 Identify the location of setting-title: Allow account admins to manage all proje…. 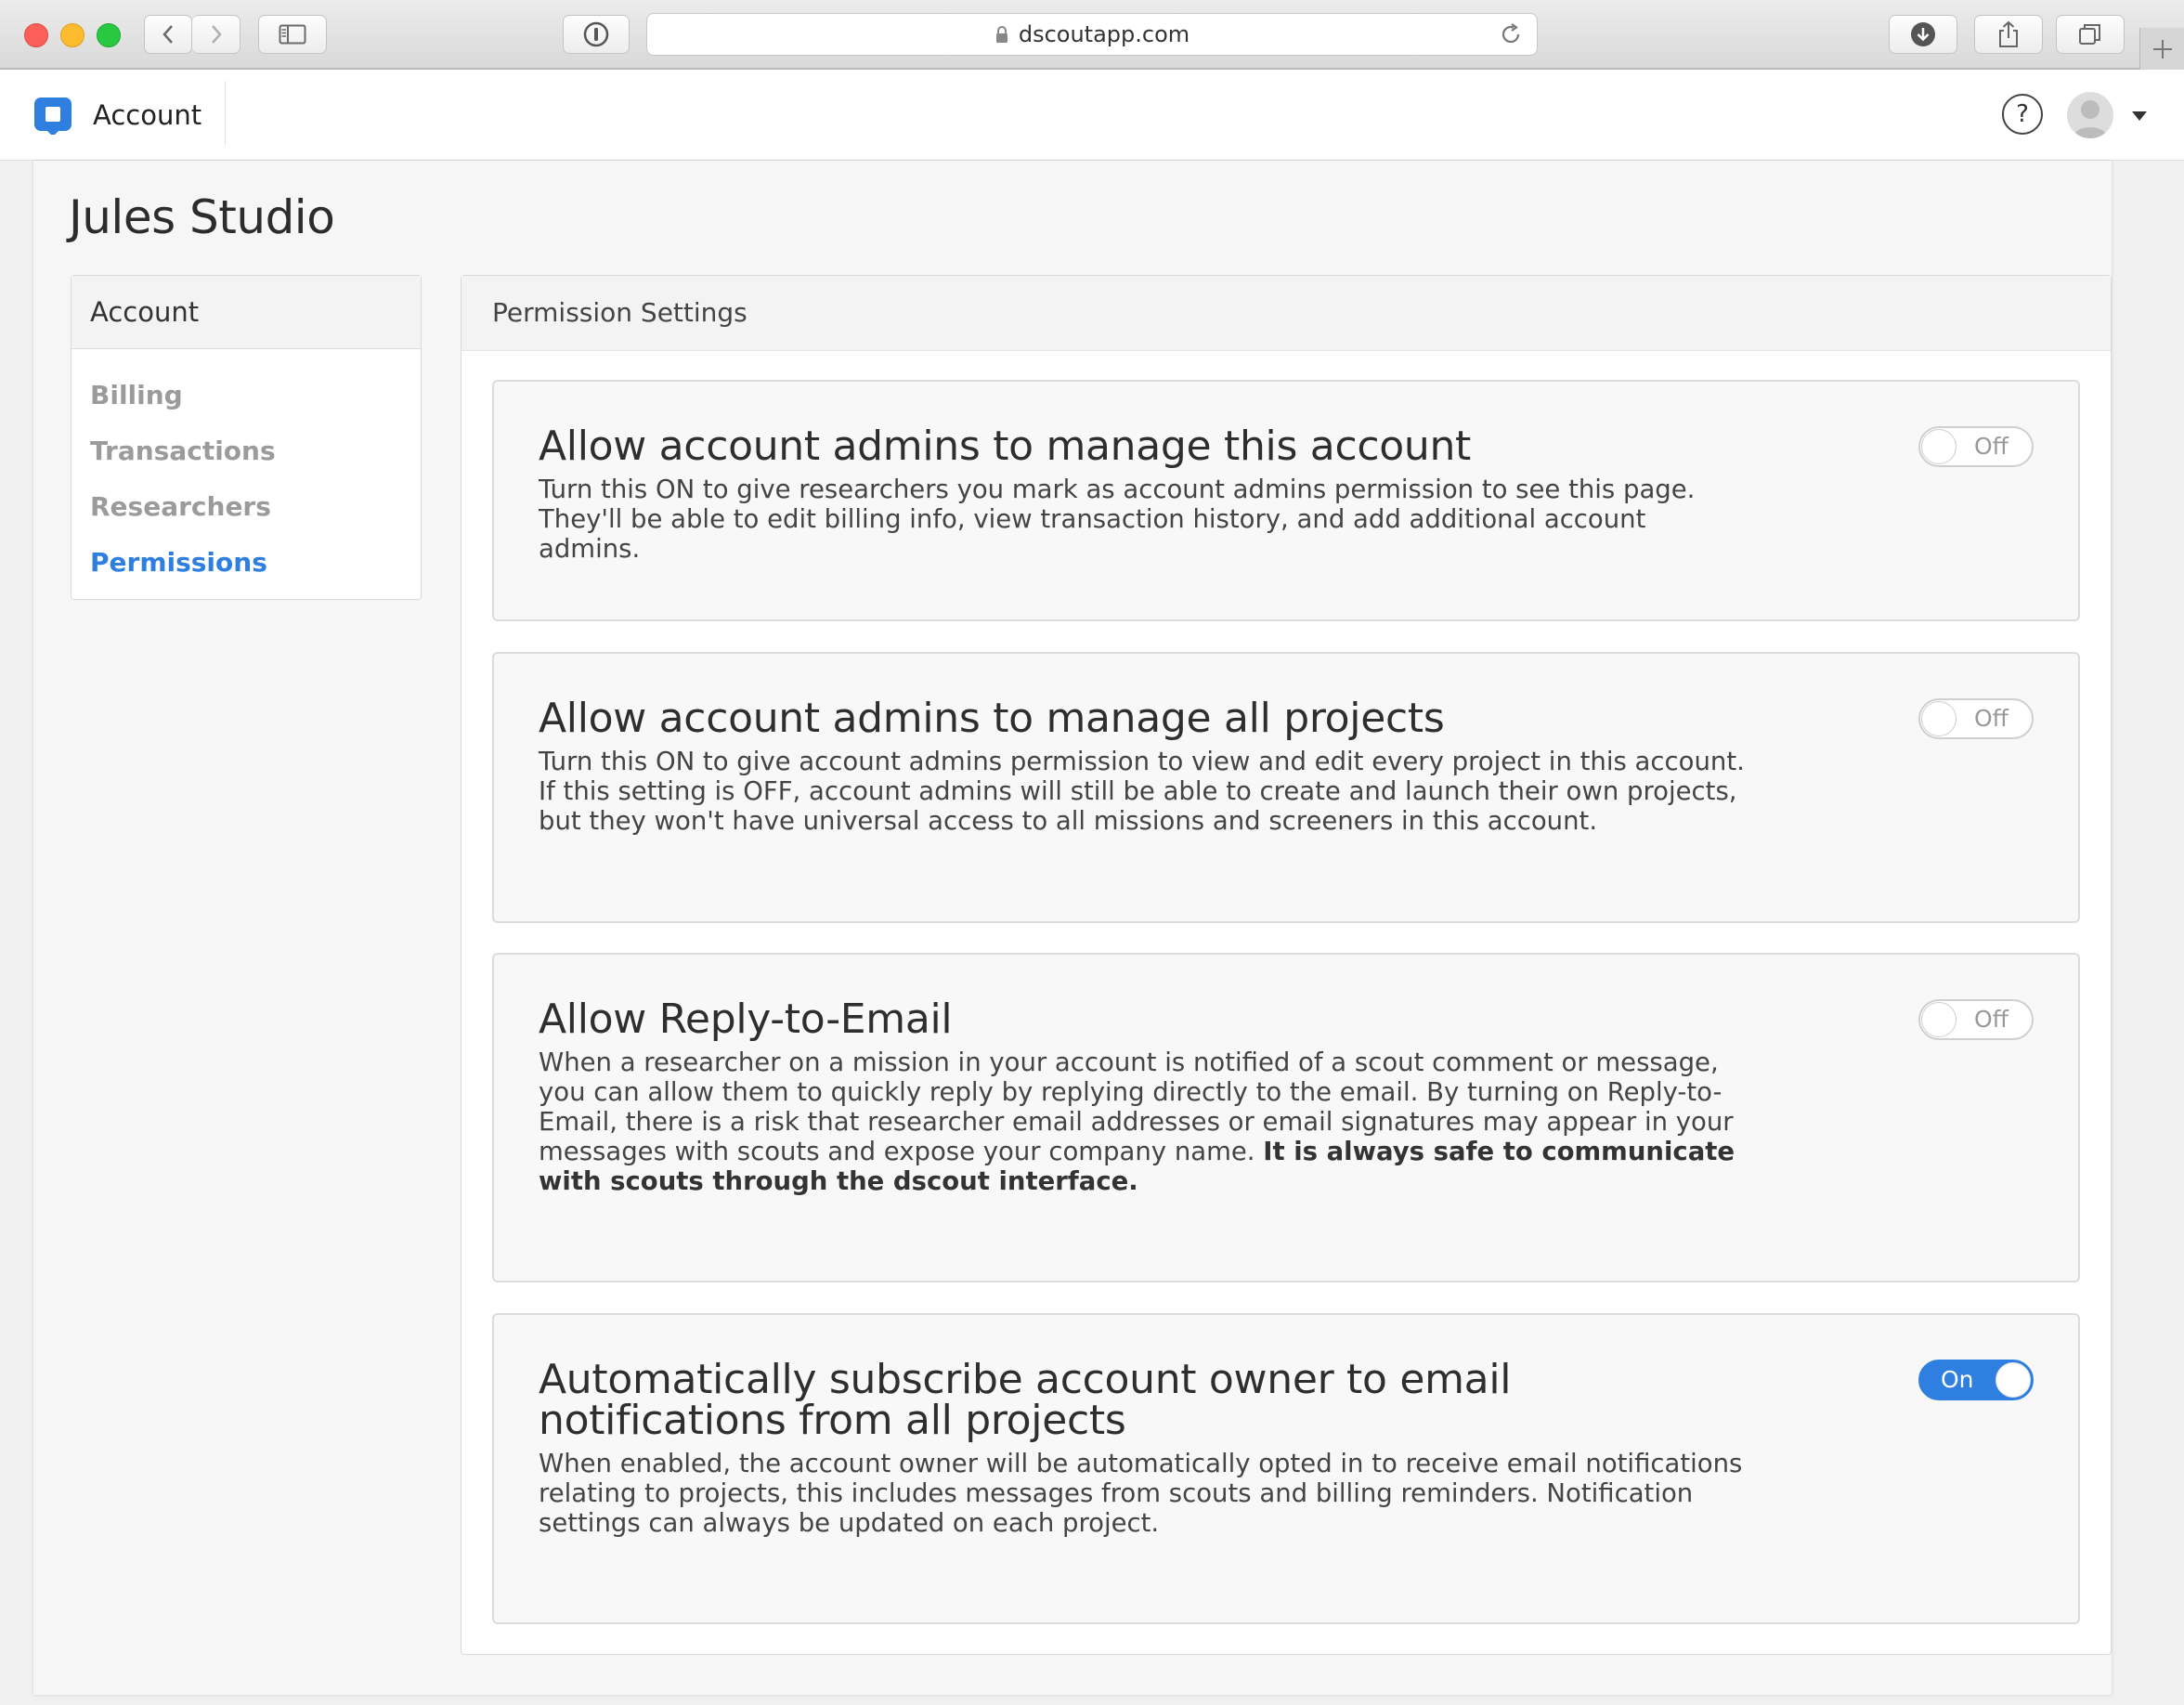
(992, 718).